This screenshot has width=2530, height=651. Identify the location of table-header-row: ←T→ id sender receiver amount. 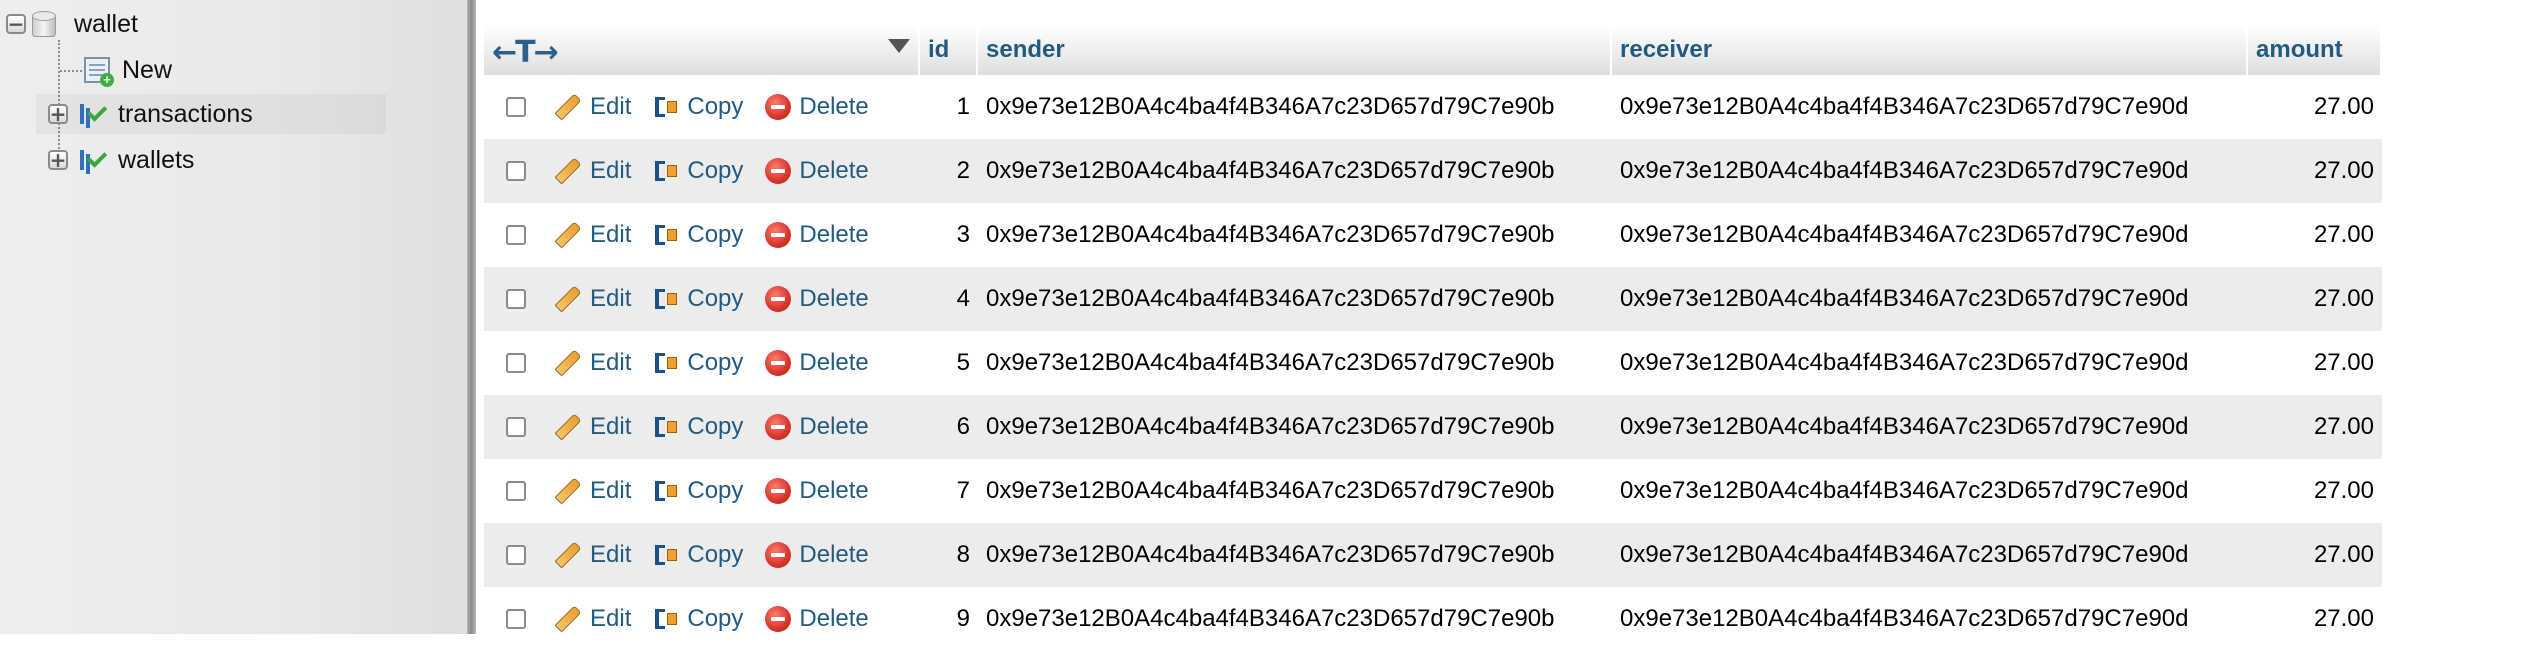
(1433, 50).